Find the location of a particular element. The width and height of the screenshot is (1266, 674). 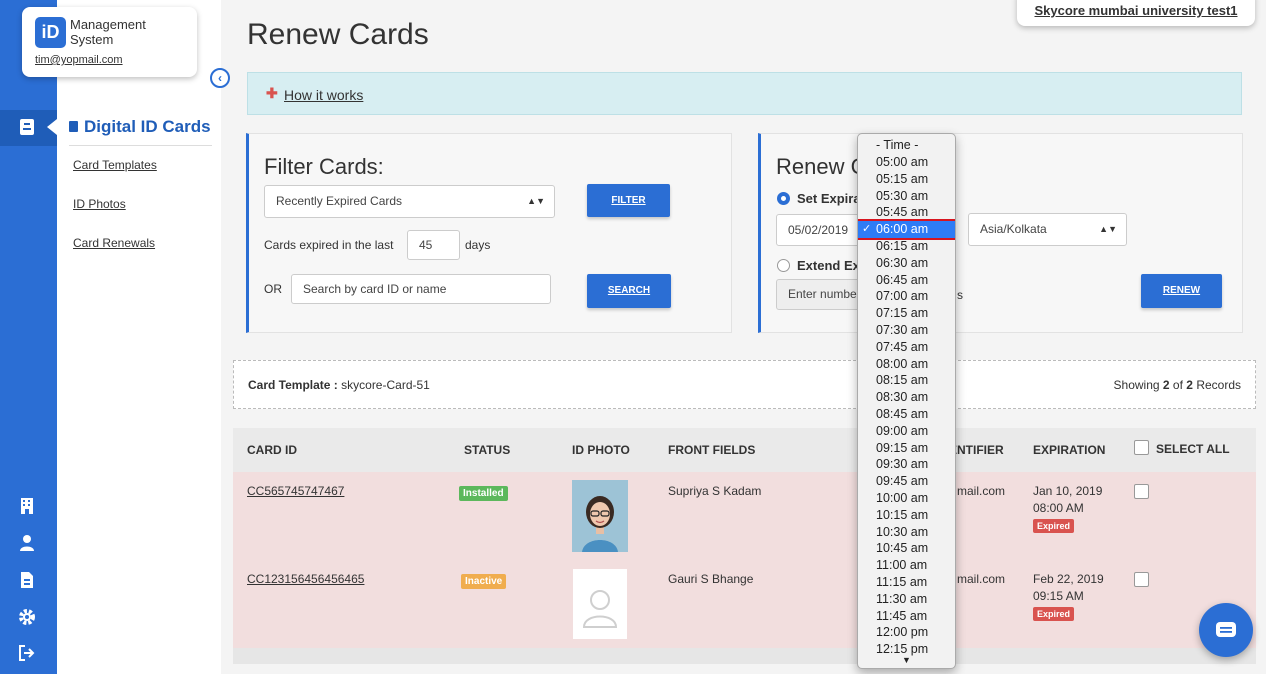

time-option: 05:15 am is located at coordinates (906, 179).